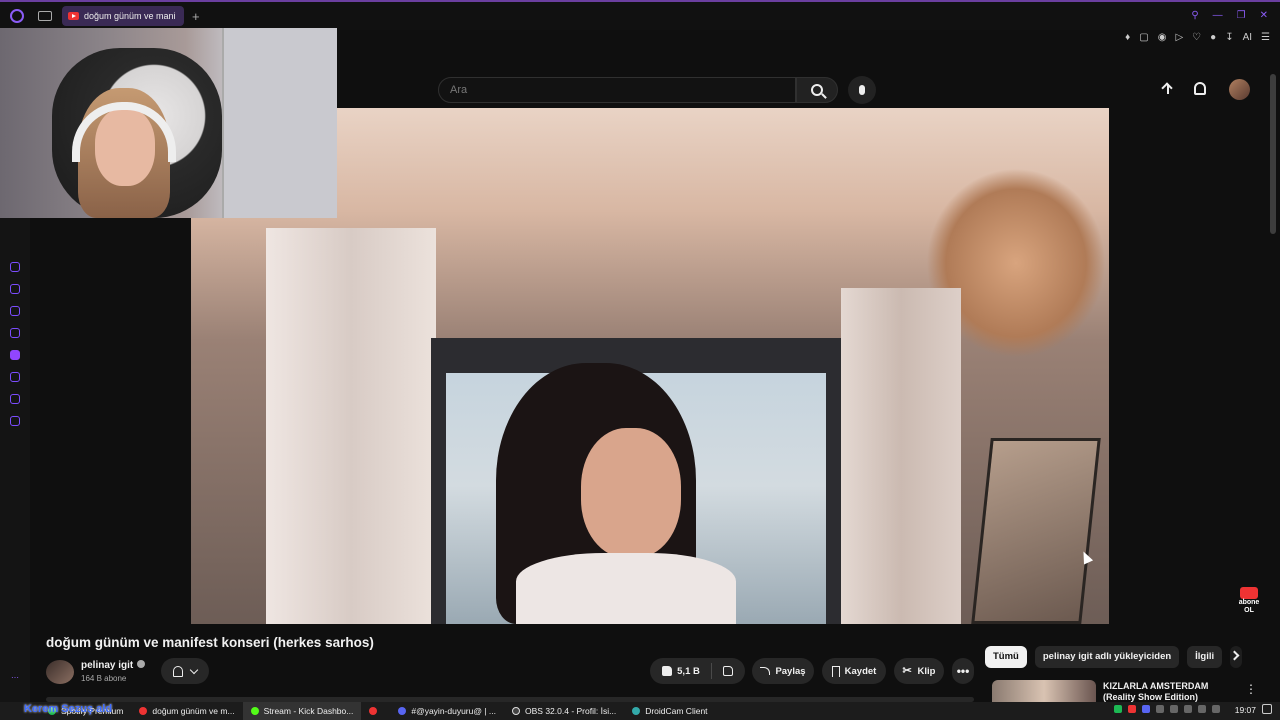 This screenshot has height=720, width=1280. I want to click on browser-icon, so click(143, 711).